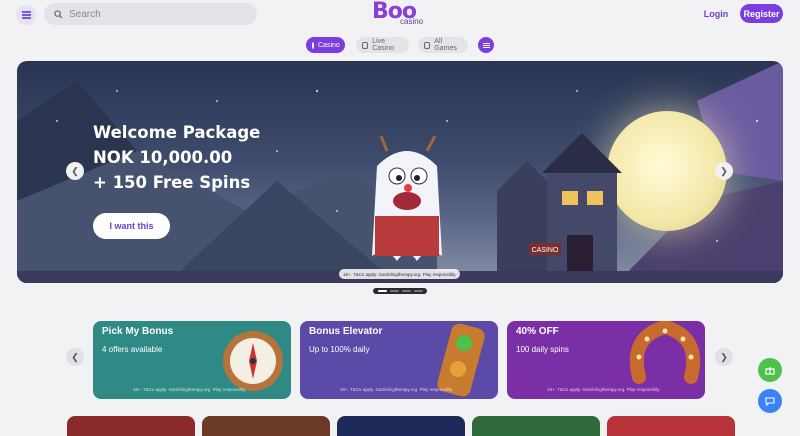 Image resolution: width=800 pixels, height=436 pixels. Describe the element at coordinates (172, 182) in the screenshot. I see `hero-line-3: + 150 Free Spins` at that location.